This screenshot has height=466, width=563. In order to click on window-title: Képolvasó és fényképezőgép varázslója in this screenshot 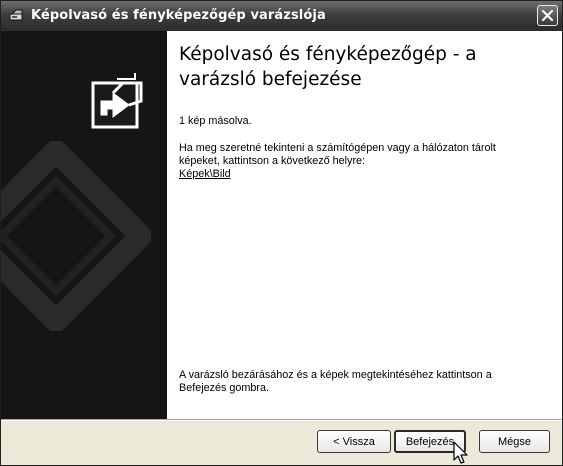, I will do `click(178, 15)`.